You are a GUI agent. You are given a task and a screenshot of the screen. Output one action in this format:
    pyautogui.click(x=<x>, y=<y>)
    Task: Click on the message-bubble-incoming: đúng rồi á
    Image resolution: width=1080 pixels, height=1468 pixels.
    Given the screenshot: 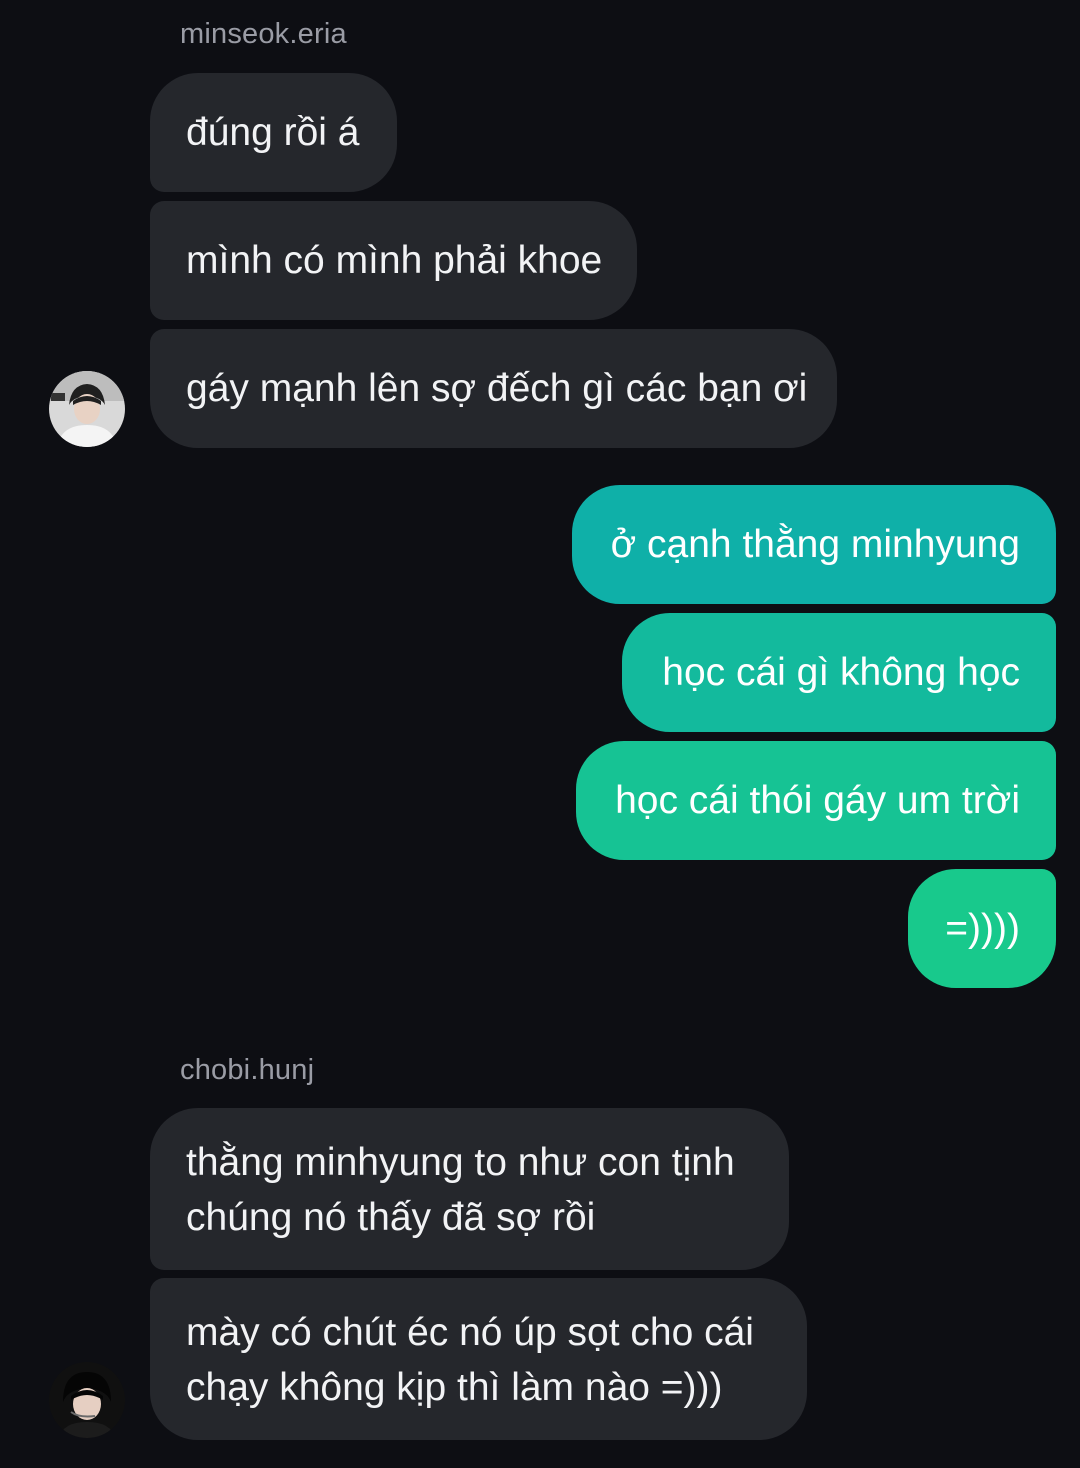 What is the action you would take?
    pyautogui.click(x=273, y=132)
    